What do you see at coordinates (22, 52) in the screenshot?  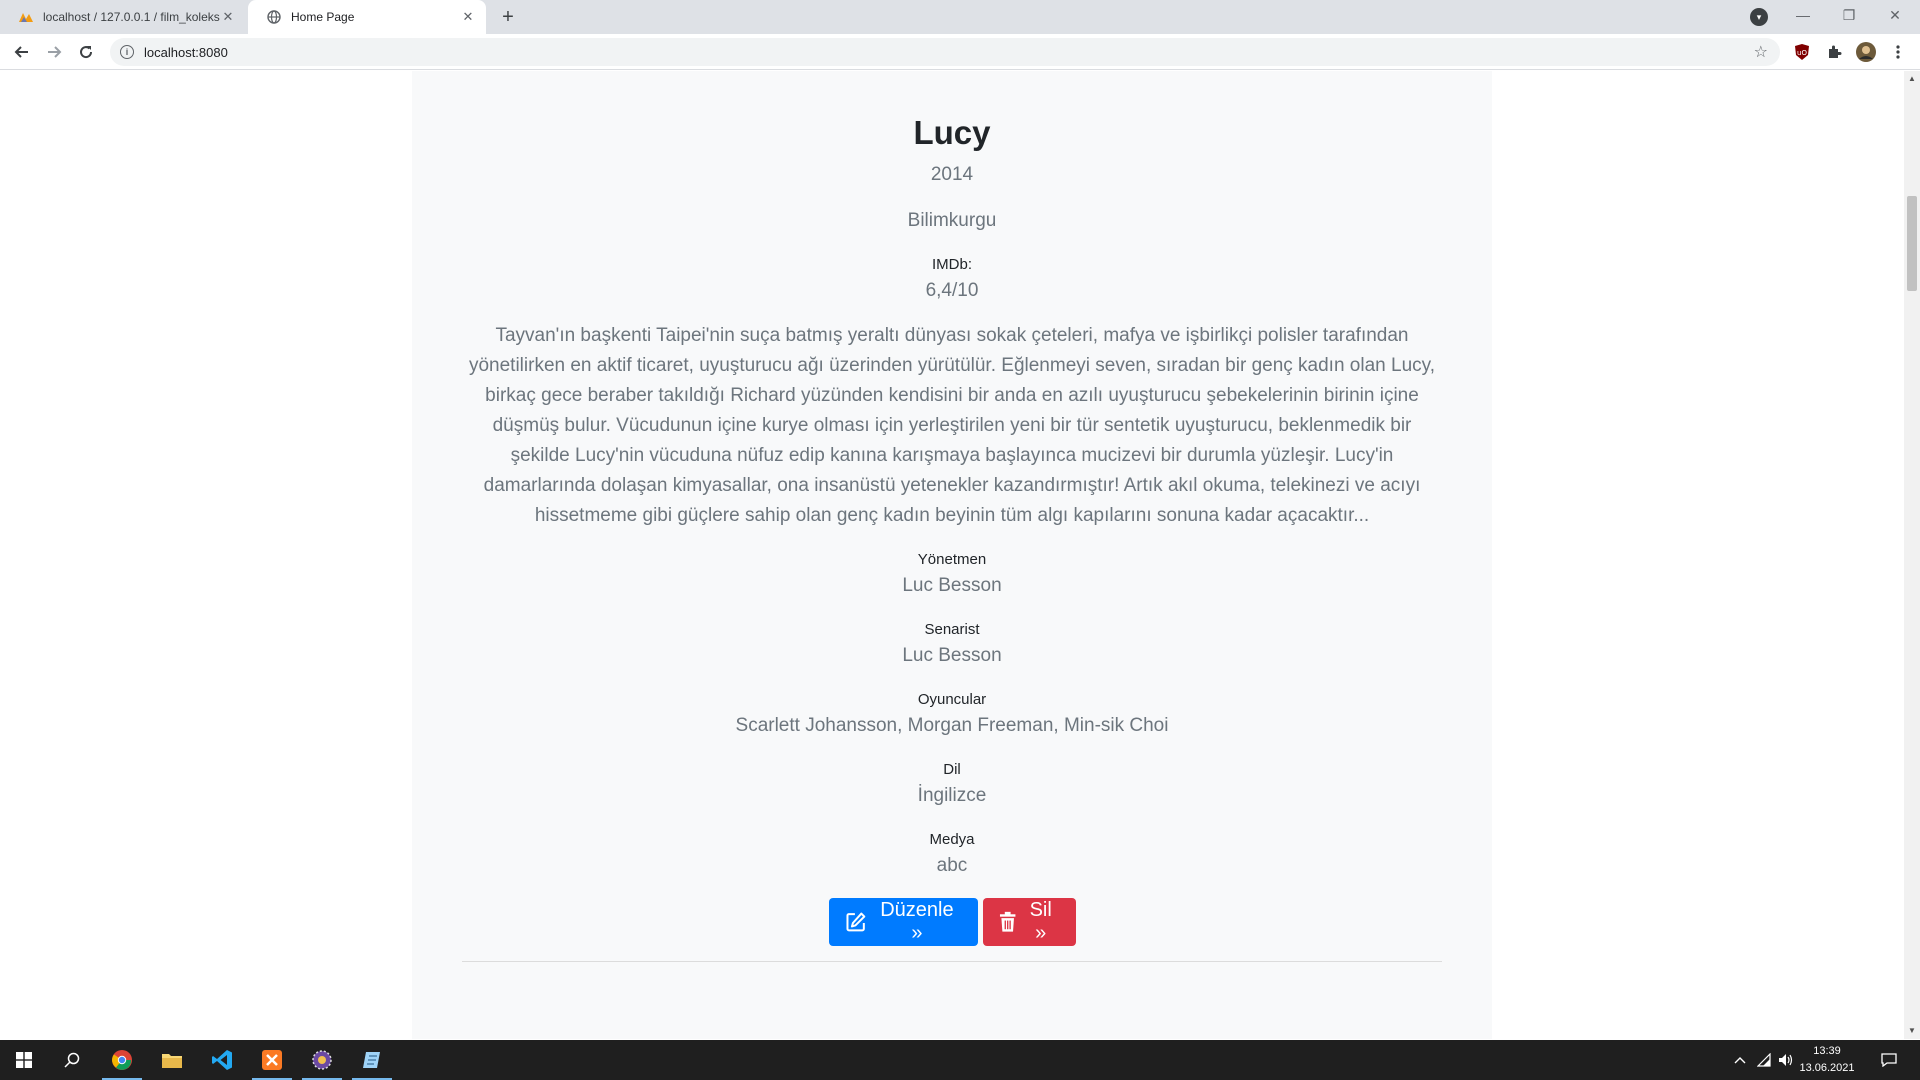 I see `back-arrow-icon` at bounding box center [22, 52].